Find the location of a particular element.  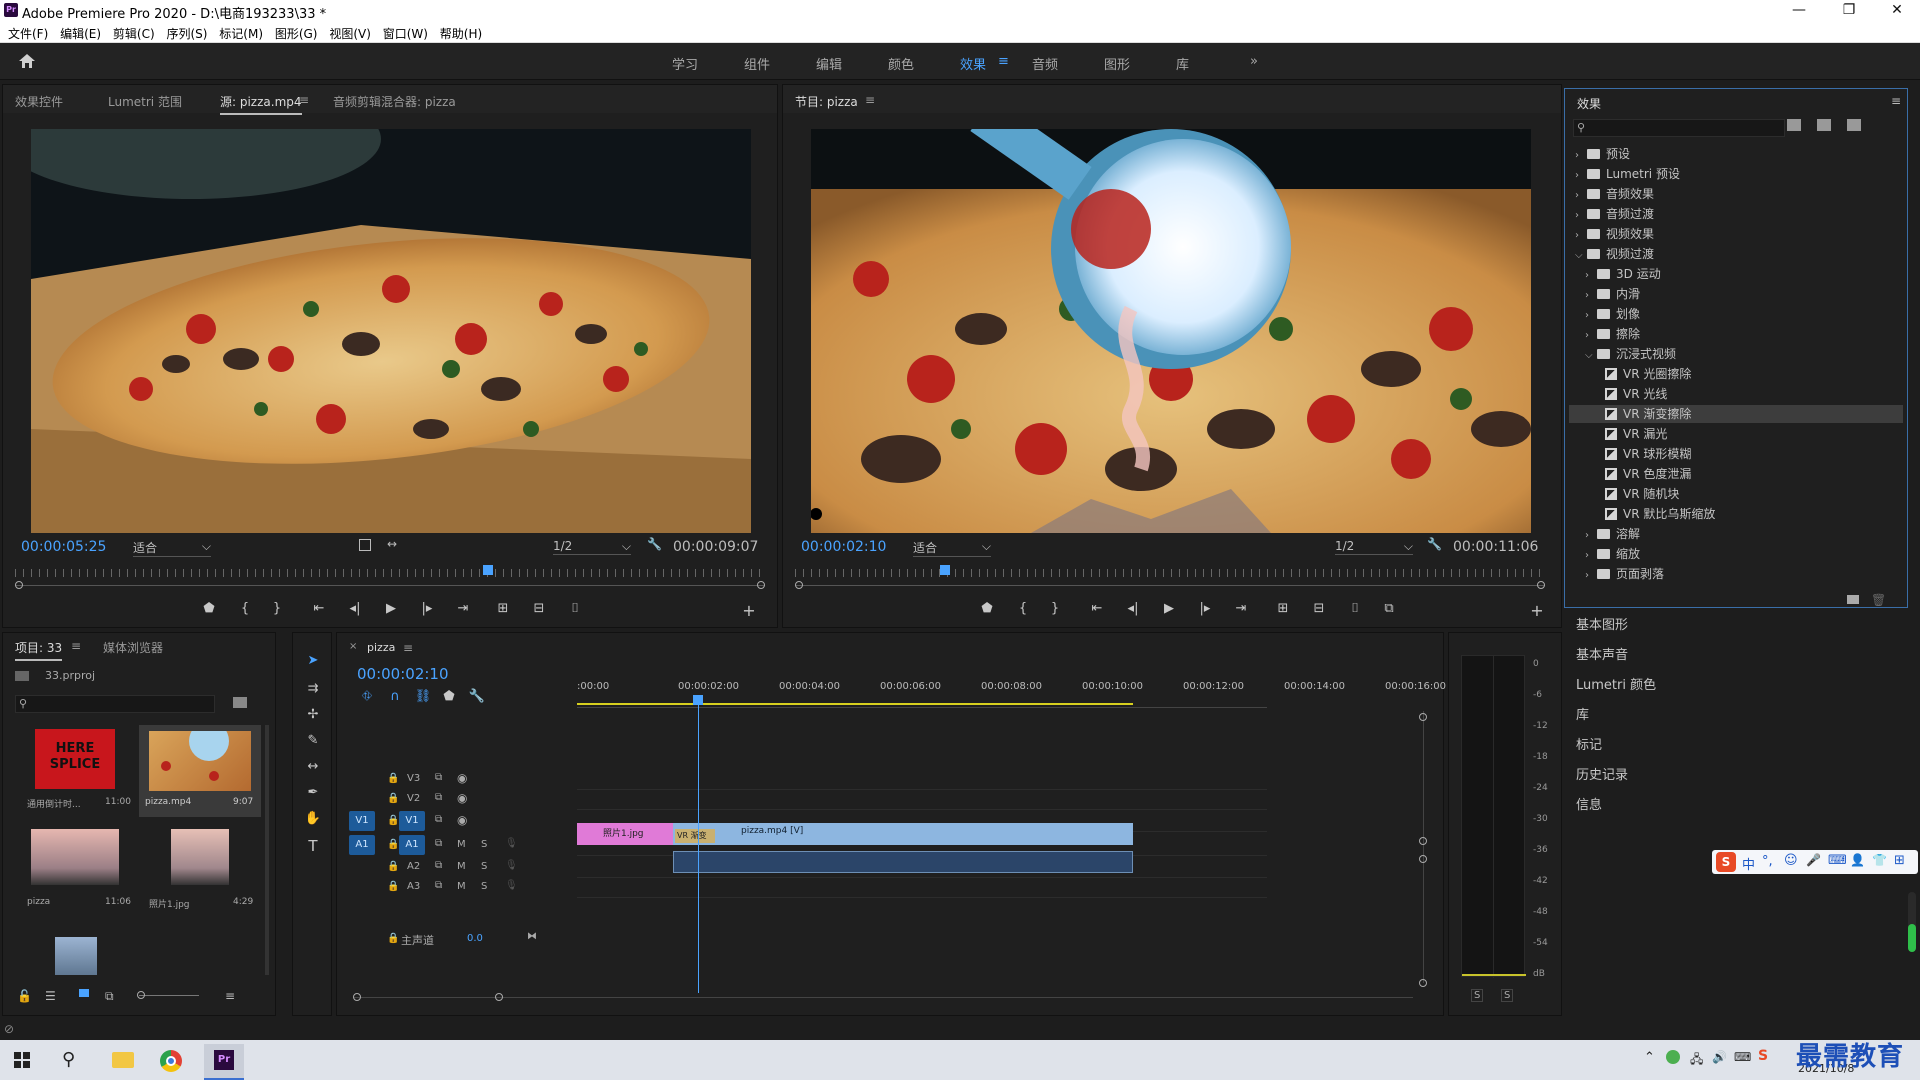

voiceover-mic-icon: 🎙 is located at coordinates (511, 843).